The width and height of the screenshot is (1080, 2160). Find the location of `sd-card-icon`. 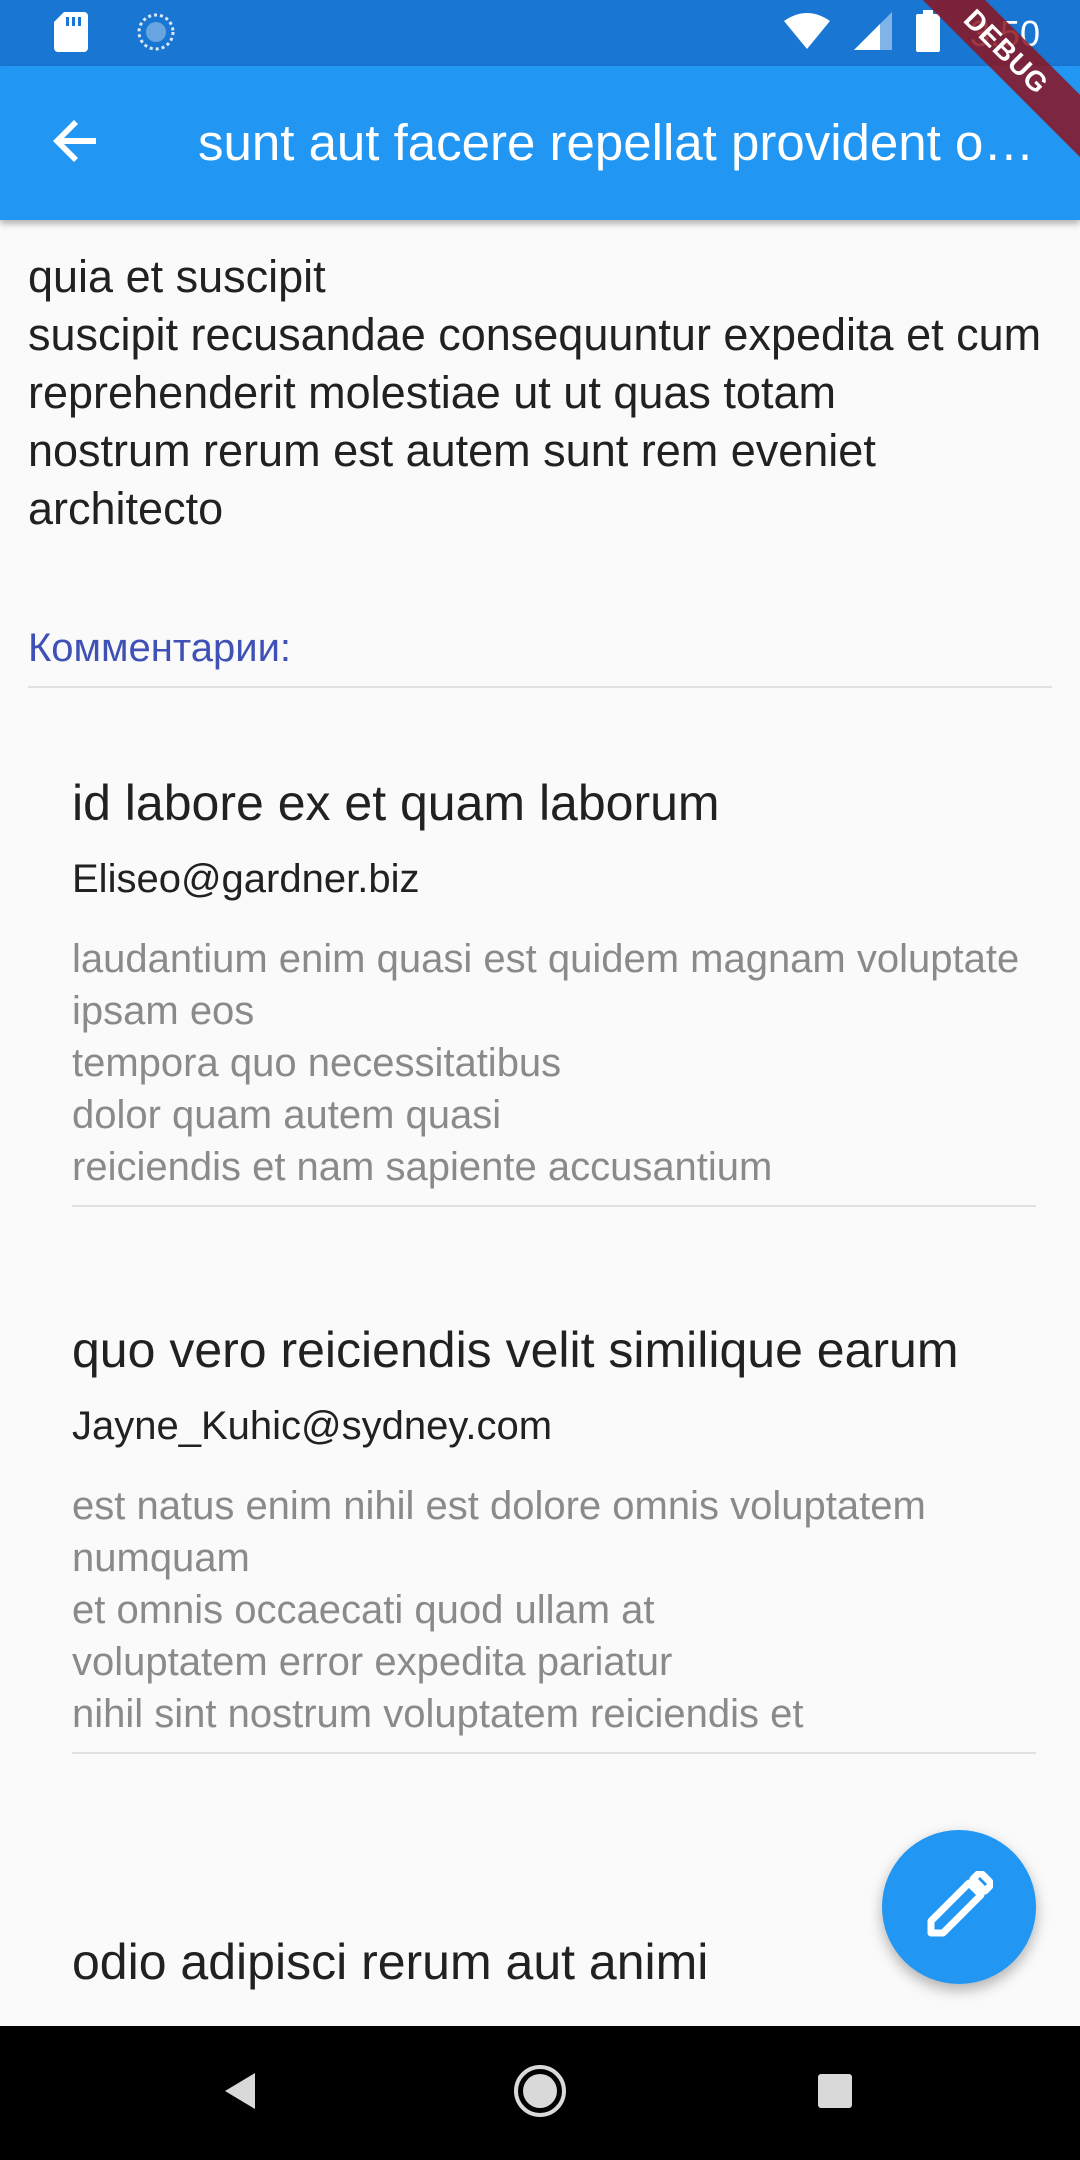

sd-card-icon is located at coordinates (71, 34).